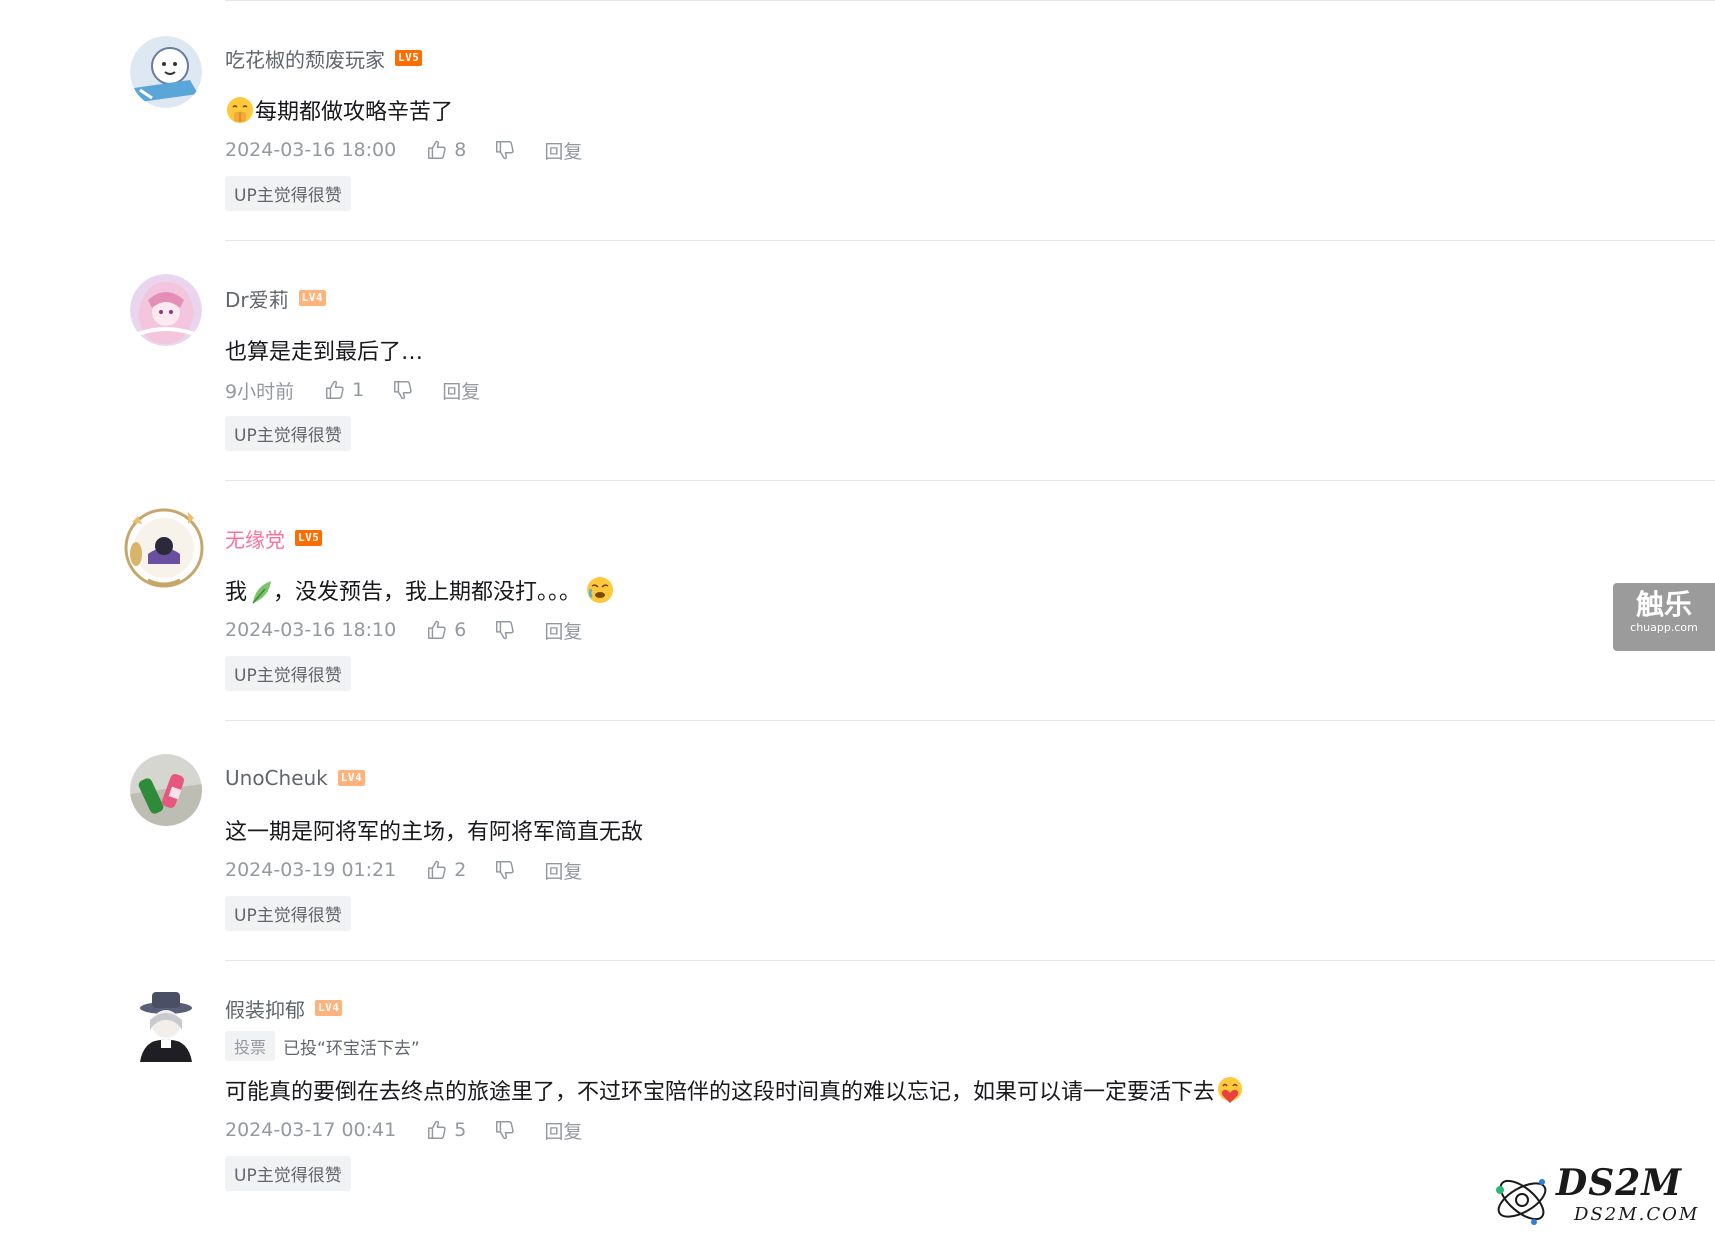  I want to click on top-divider, so click(970, 0).